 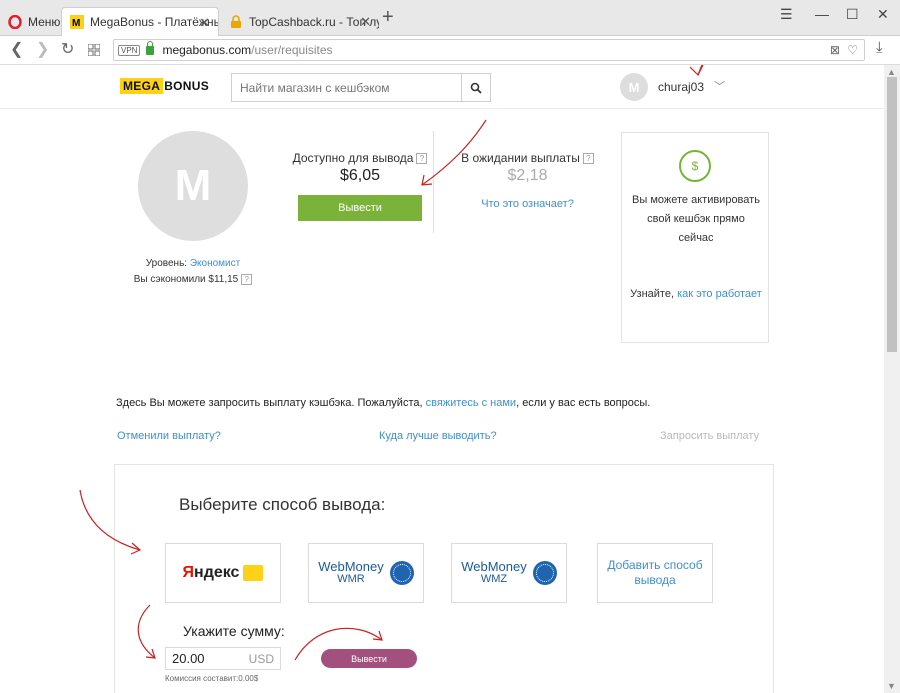 What do you see at coordinates (852, 50) in the screenshot?
I see `heart-icon: ♡` at bounding box center [852, 50].